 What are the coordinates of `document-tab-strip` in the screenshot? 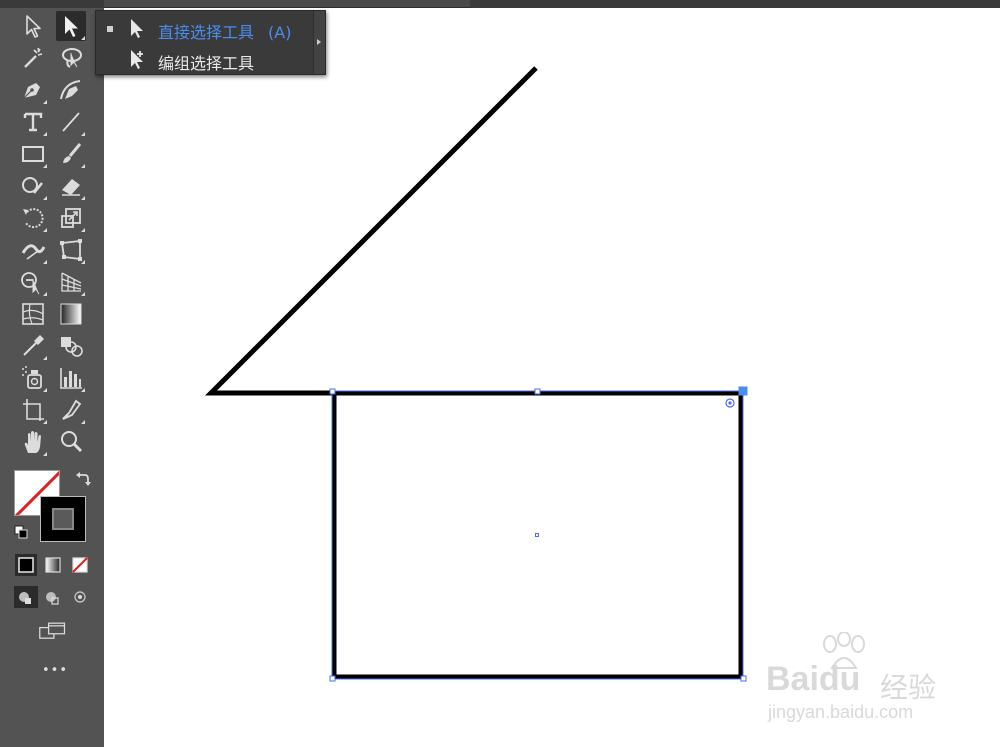 It's located at (287, 4).